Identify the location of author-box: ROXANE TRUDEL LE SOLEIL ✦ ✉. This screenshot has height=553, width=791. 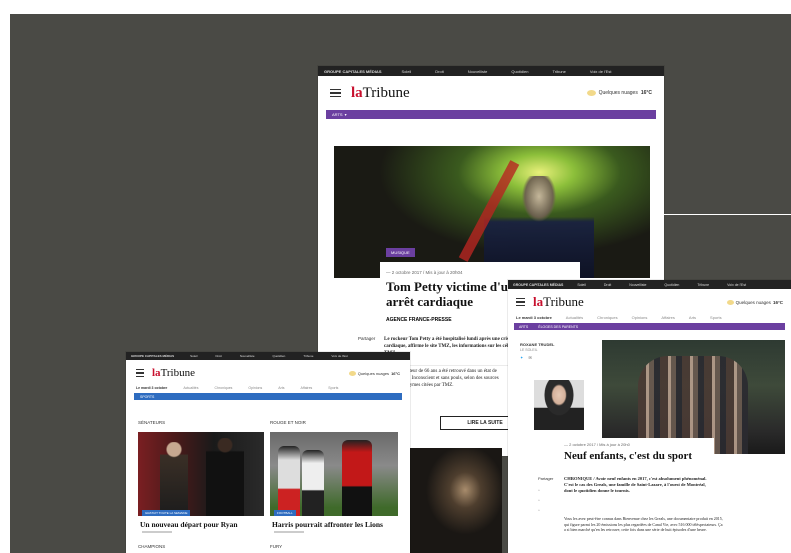
(557, 385).